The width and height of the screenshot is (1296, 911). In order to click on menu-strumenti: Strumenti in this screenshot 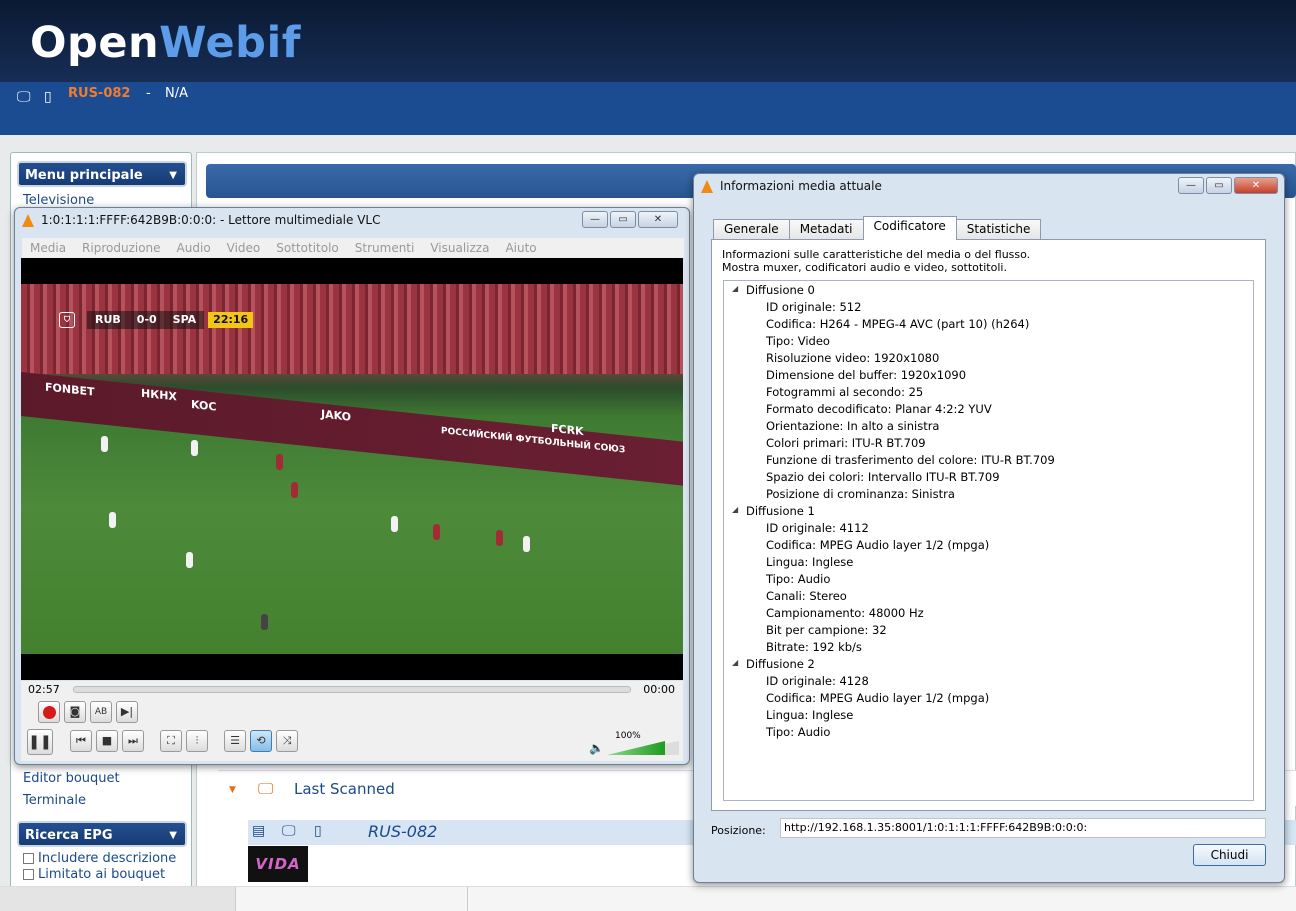, I will do `click(385, 248)`.